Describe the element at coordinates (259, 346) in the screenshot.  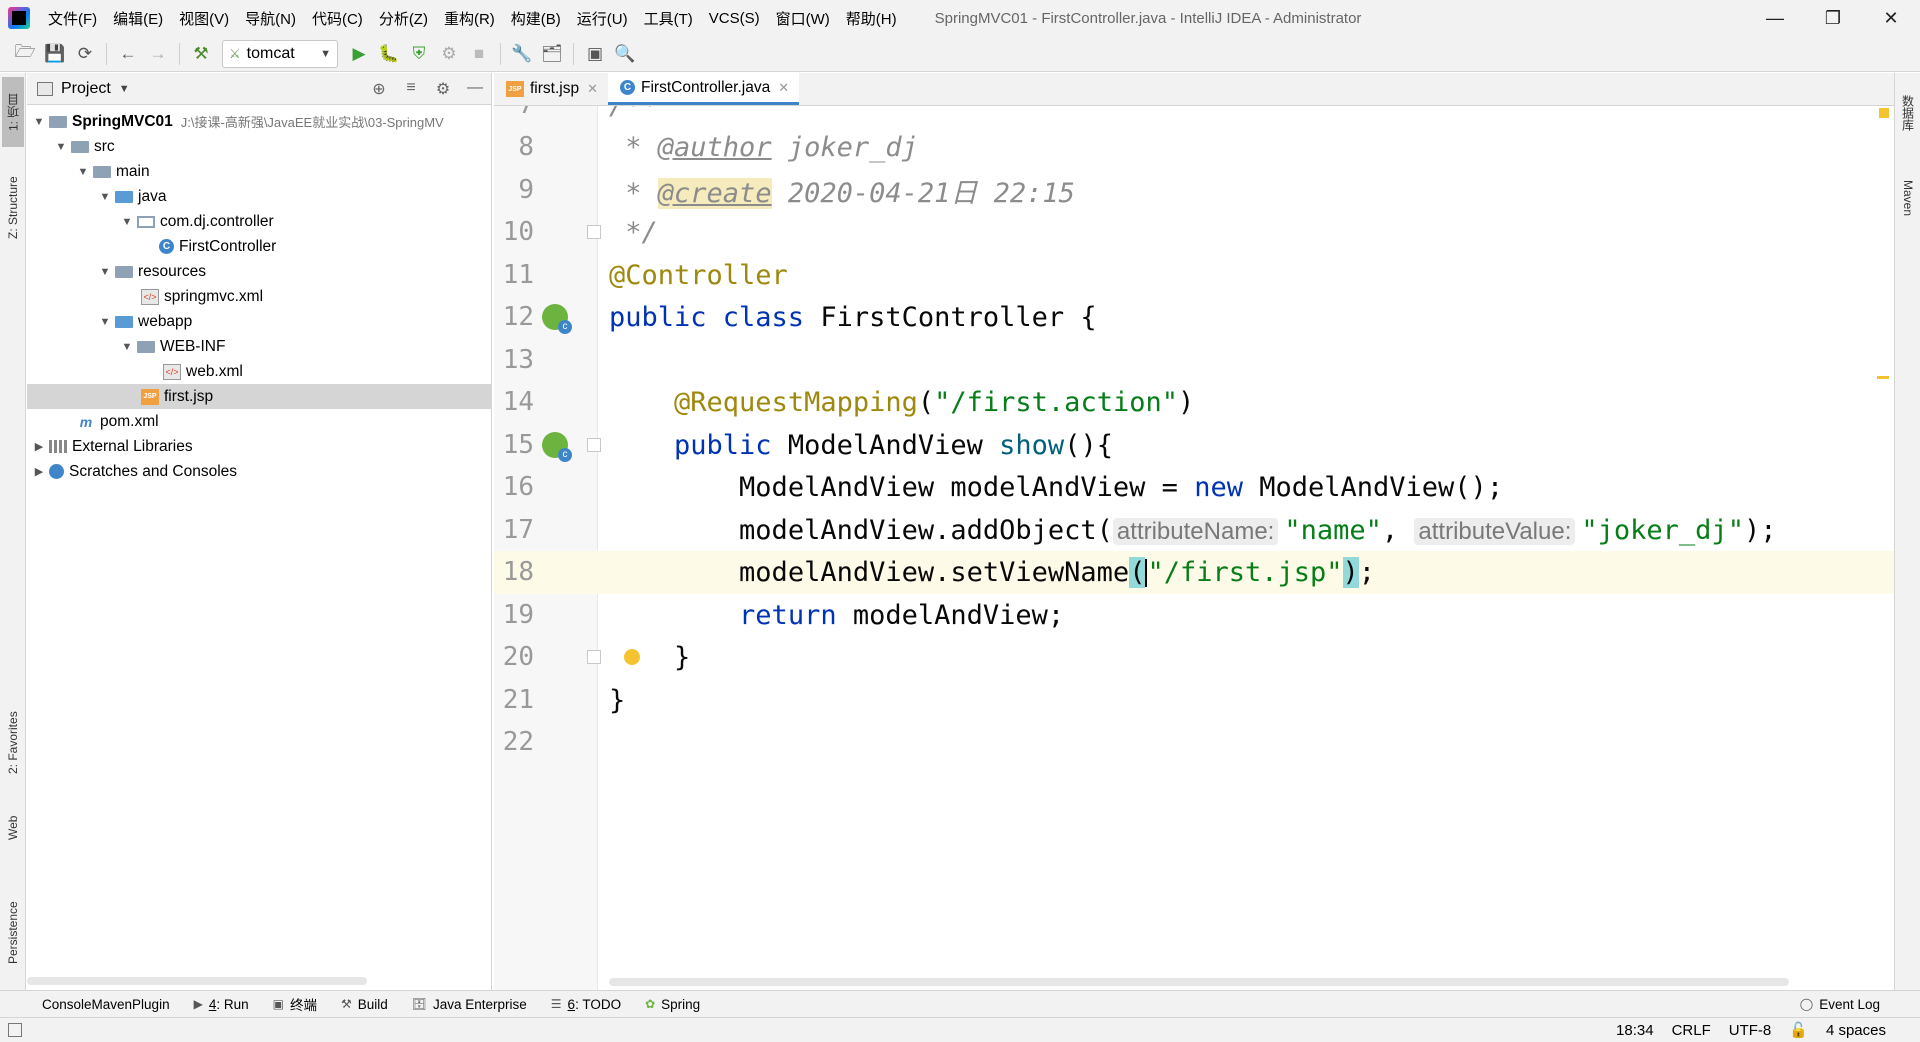
I see `tree-item-web-inf: ▼ WEB-INF` at that location.